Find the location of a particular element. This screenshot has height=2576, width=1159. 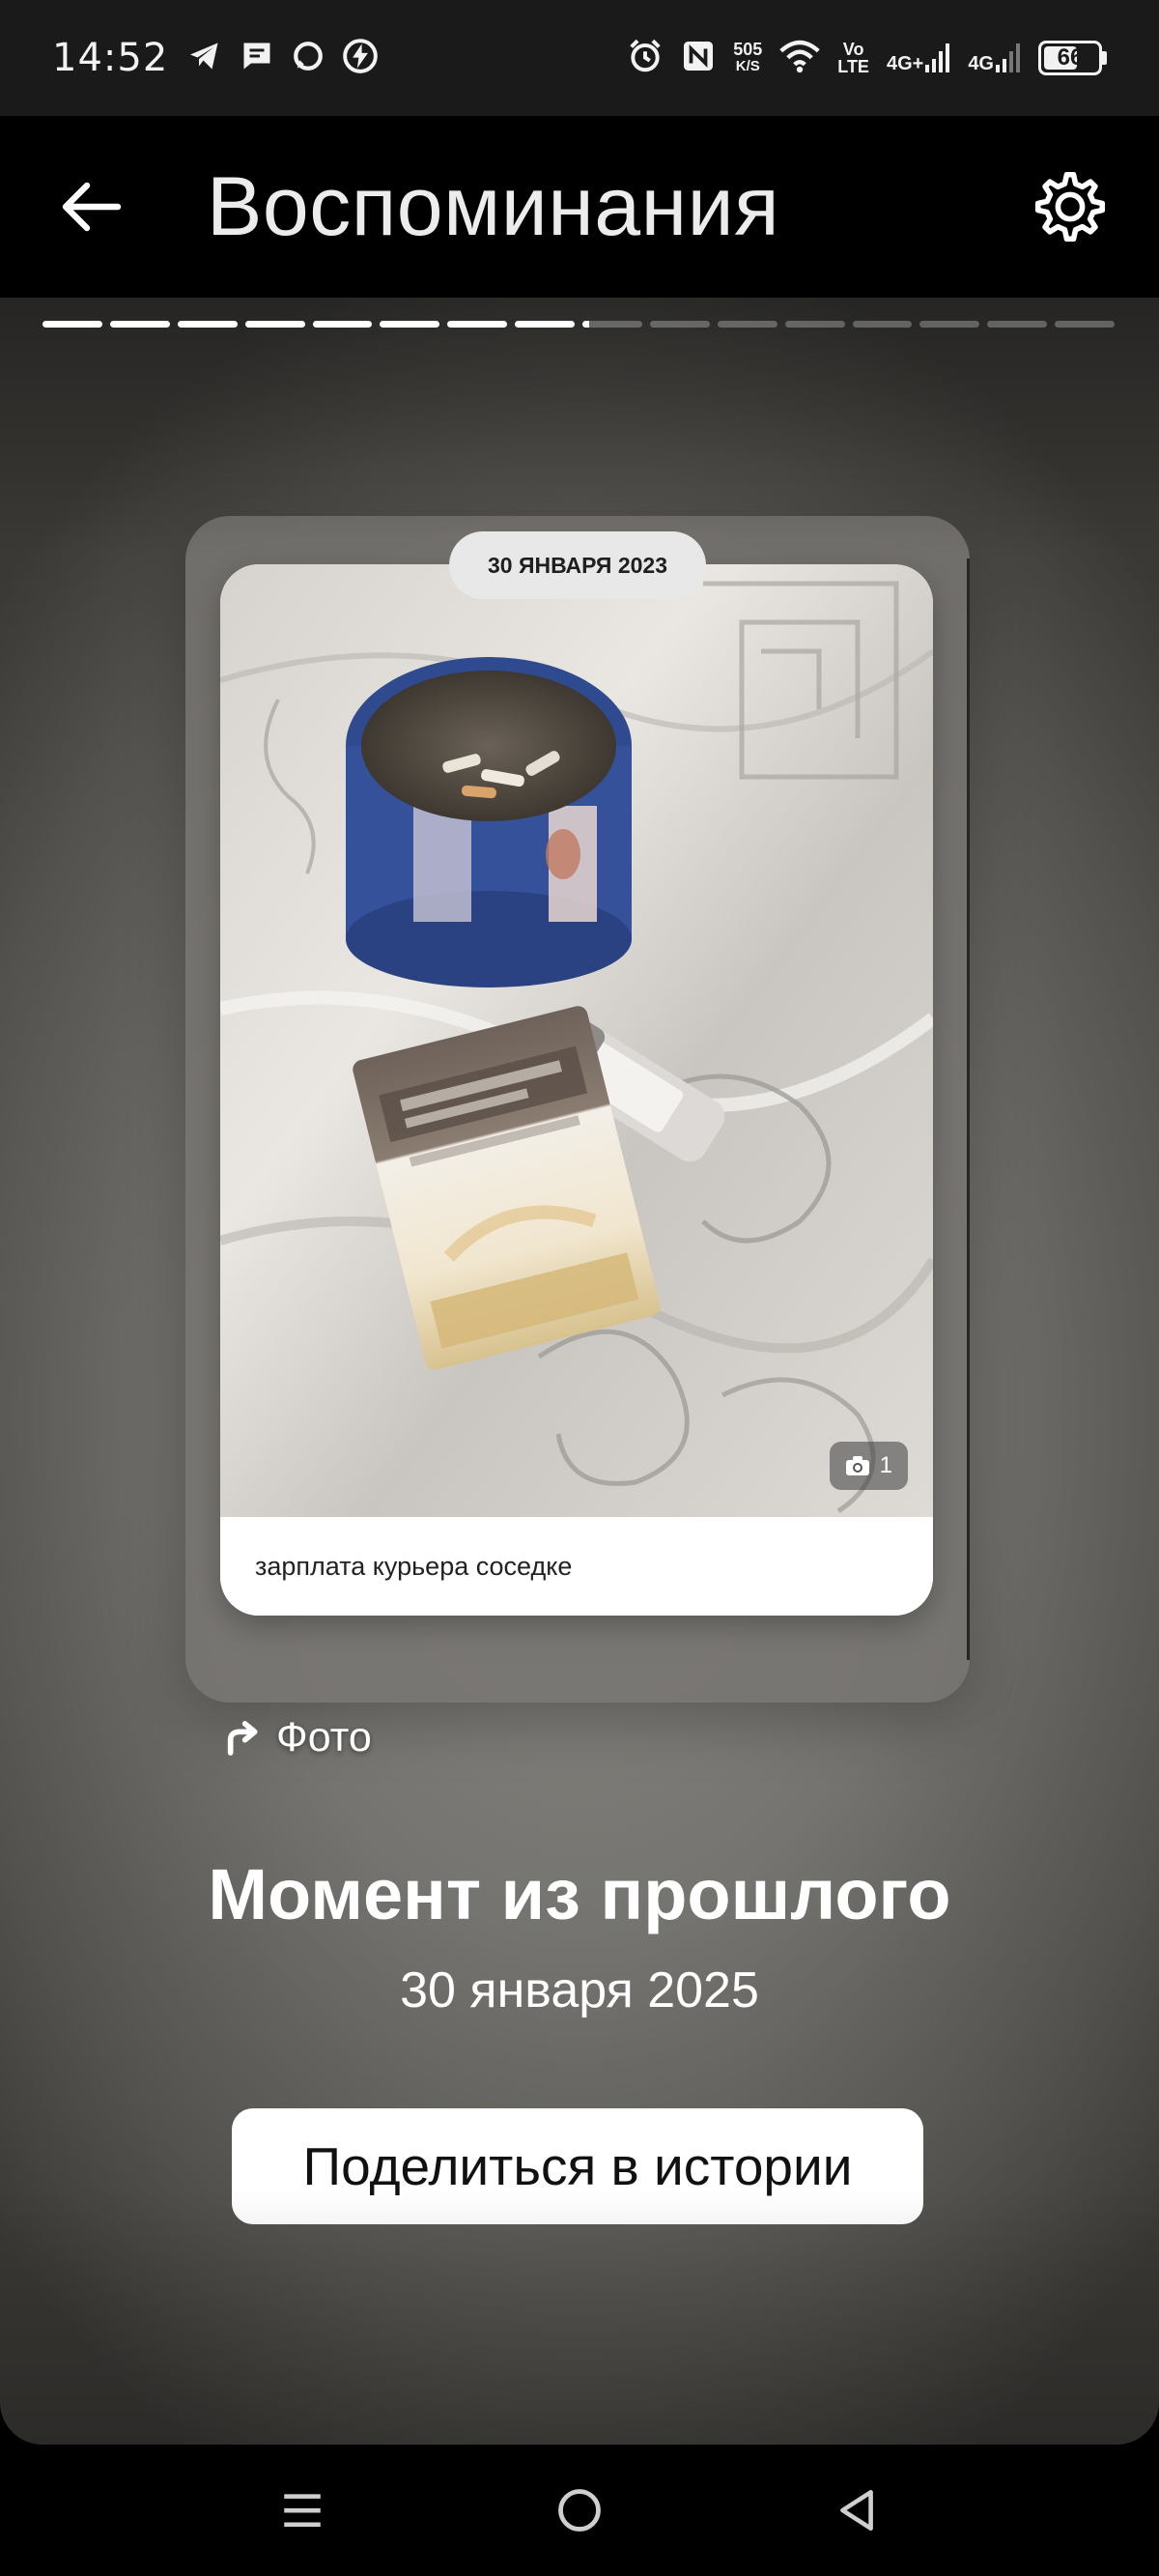

source-label: Фото is located at coordinates (324, 1737).